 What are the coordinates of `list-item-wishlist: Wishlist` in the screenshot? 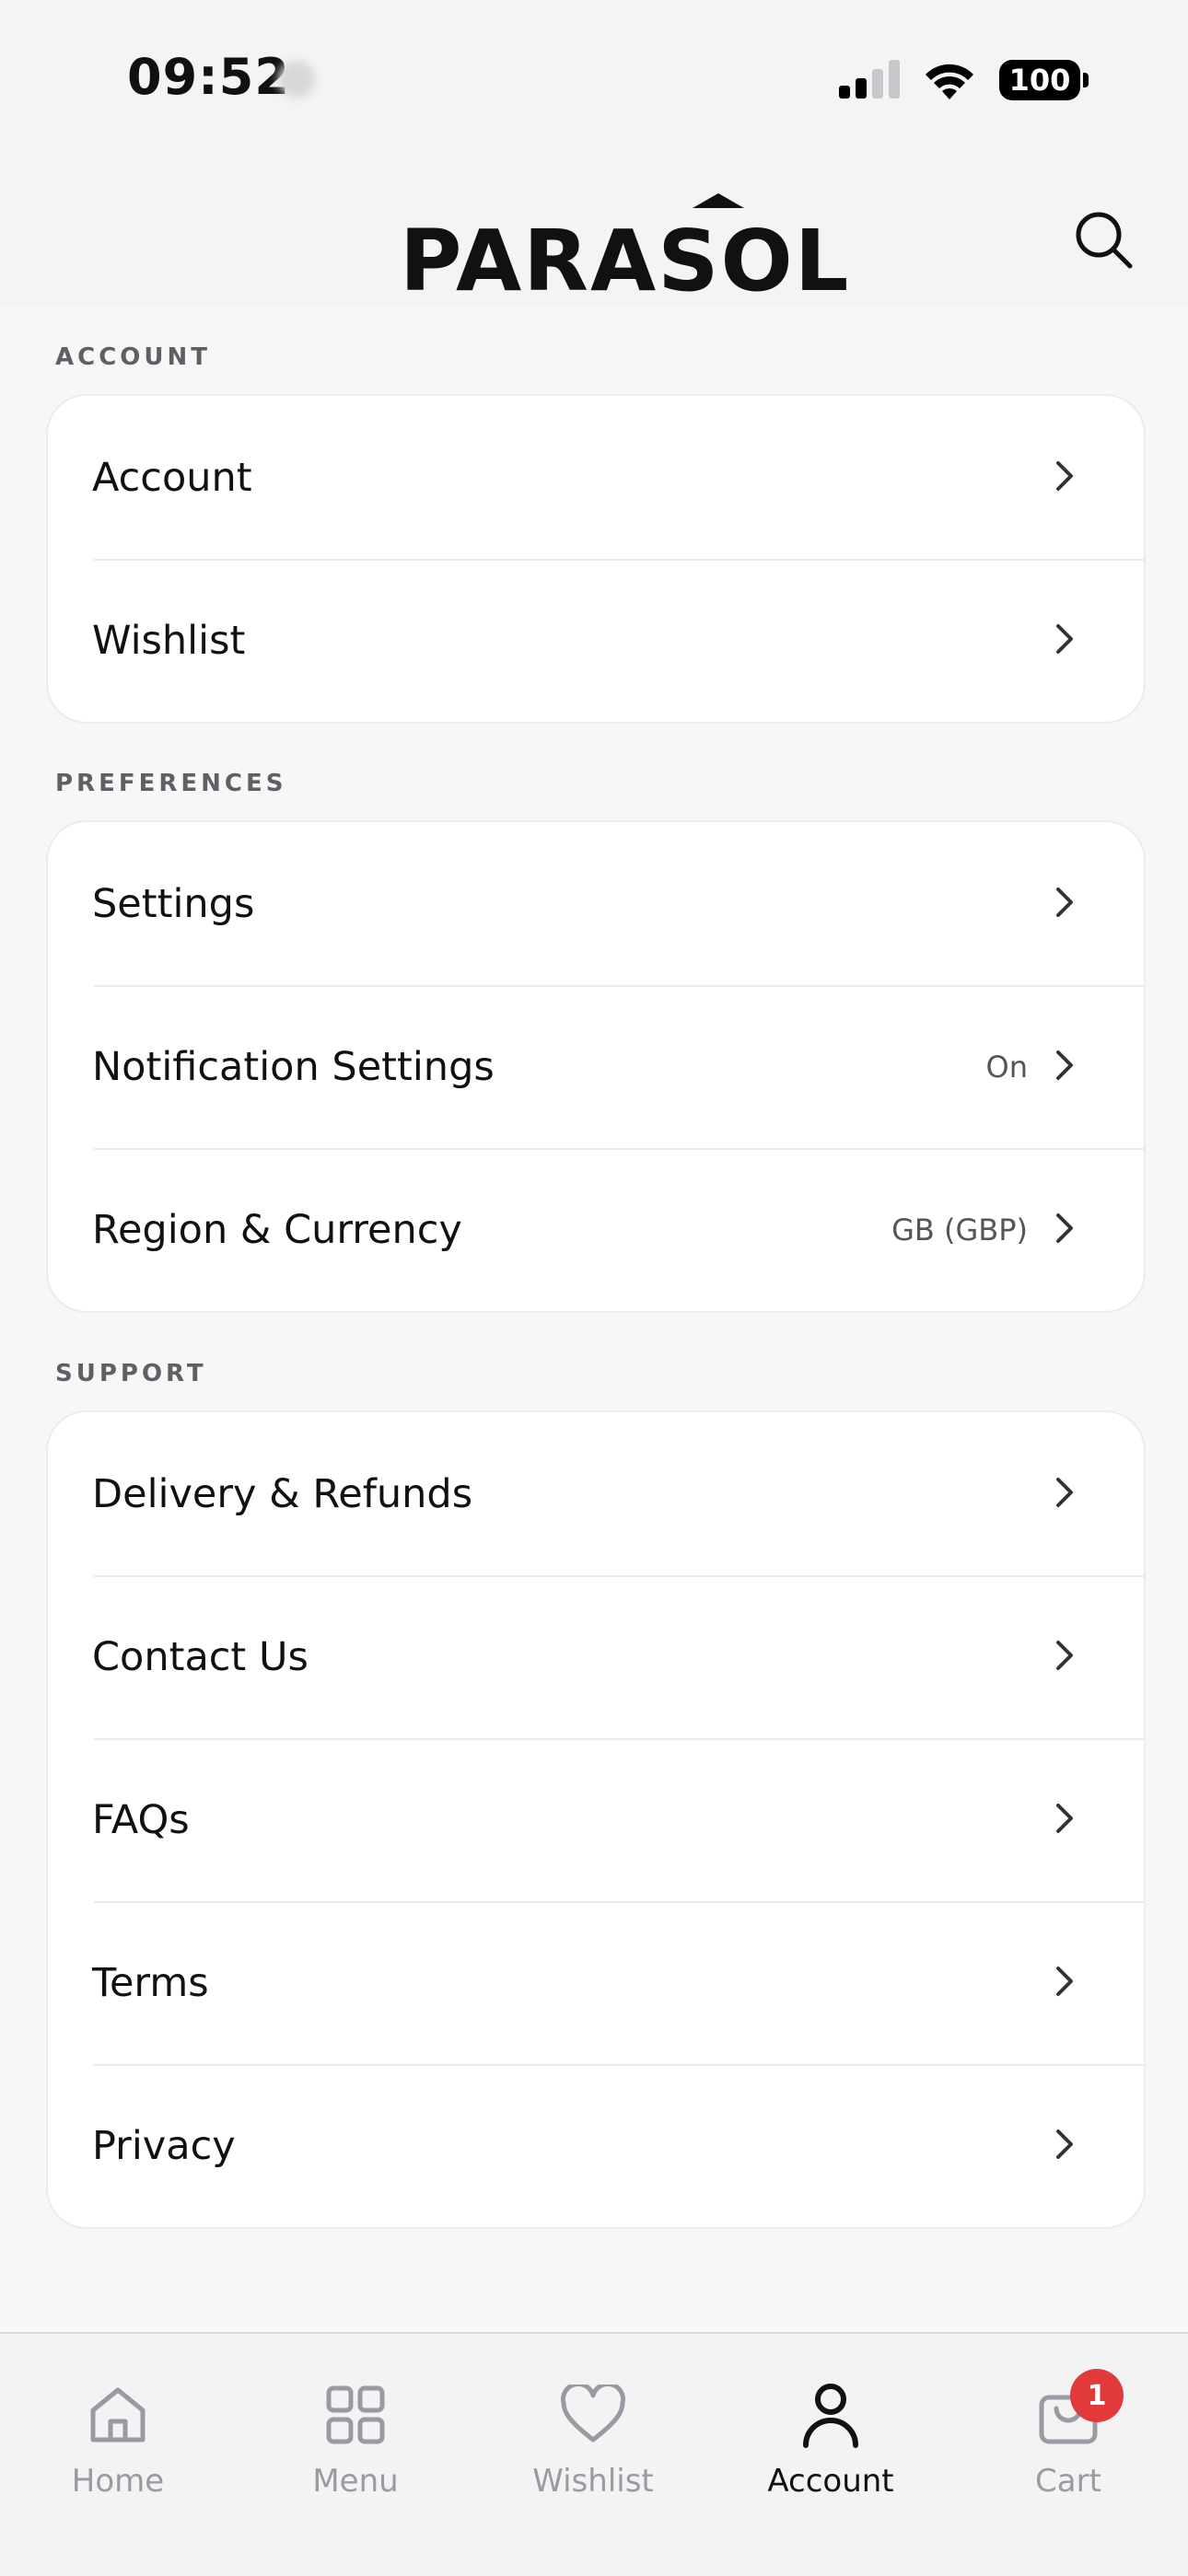 It's located at (596, 640).